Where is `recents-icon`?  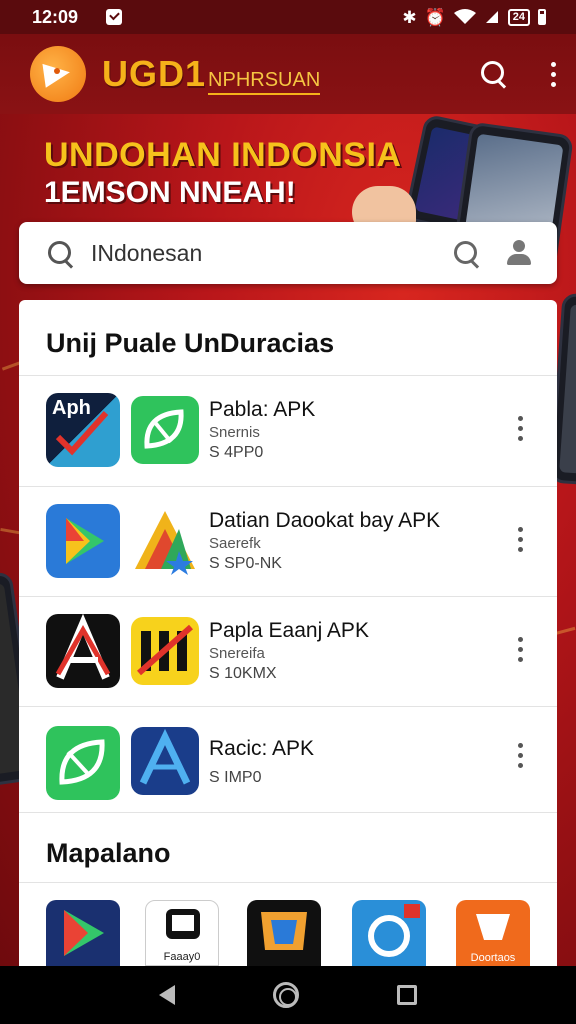 recents-icon is located at coordinates (407, 995).